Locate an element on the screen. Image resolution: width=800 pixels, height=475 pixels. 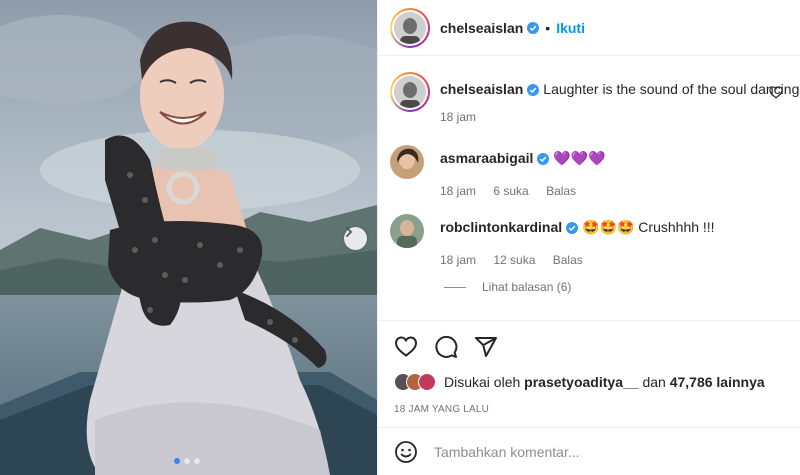
view-replies-button: Lihat balasan (6) is located at coordinates (507, 287).